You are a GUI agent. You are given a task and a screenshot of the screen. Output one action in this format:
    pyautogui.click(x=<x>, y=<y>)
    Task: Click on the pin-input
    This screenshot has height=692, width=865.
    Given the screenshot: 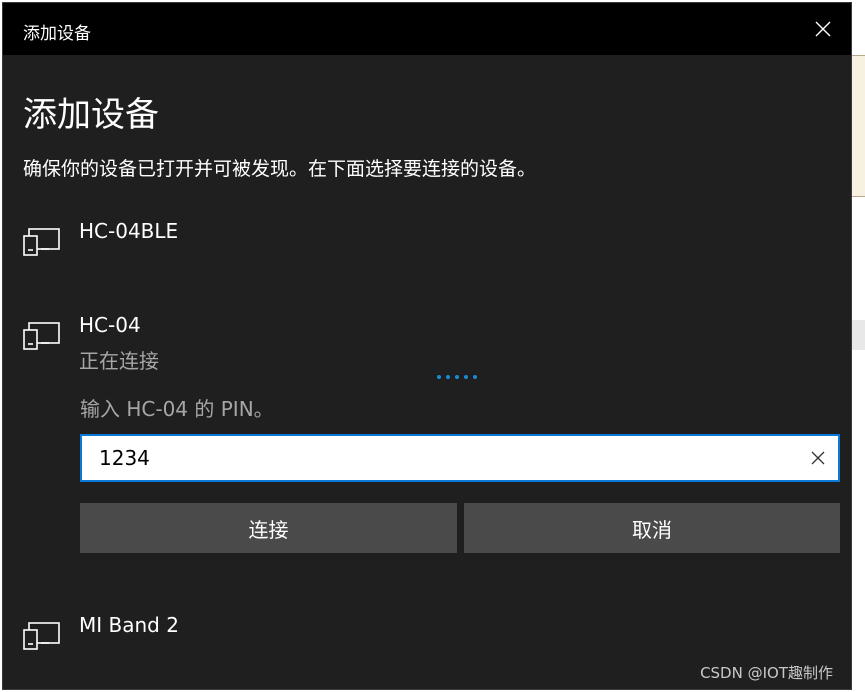 What is the action you would take?
    pyautogui.click(x=440, y=458)
    